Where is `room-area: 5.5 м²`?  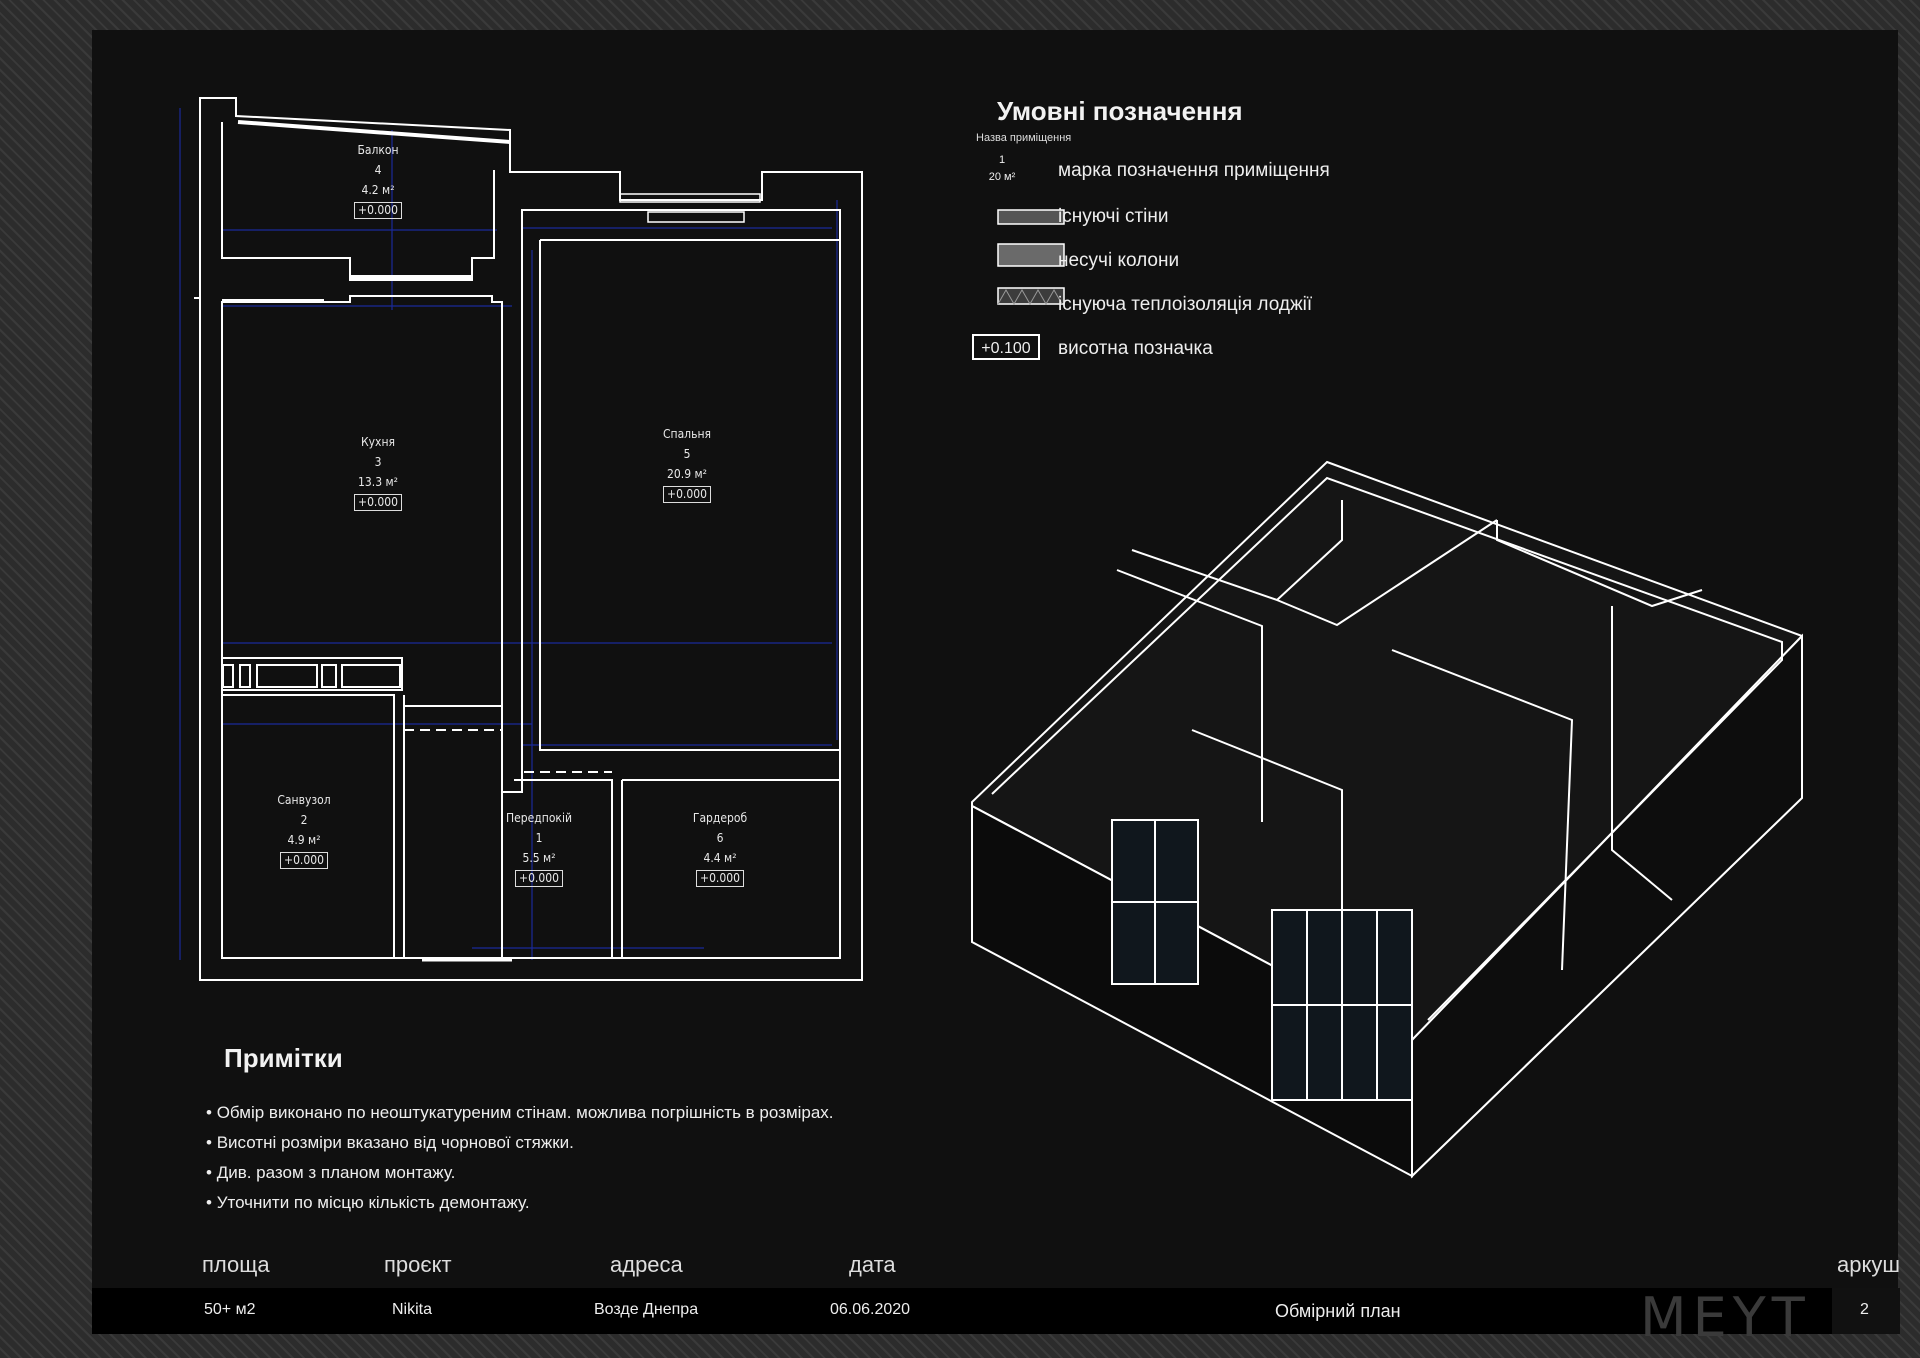 room-area: 5.5 м² is located at coordinates (539, 858).